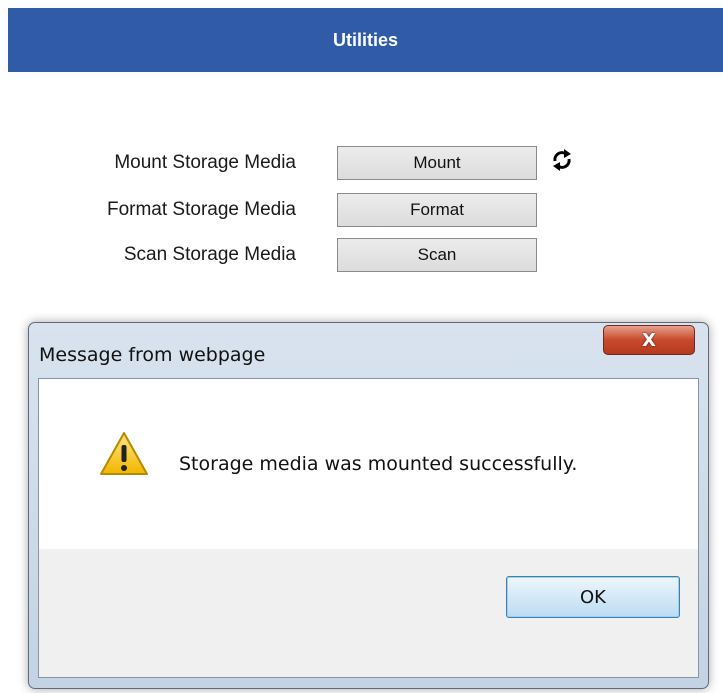 The height and width of the screenshot is (693, 723). I want to click on page-header: Utilities, so click(365, 40).